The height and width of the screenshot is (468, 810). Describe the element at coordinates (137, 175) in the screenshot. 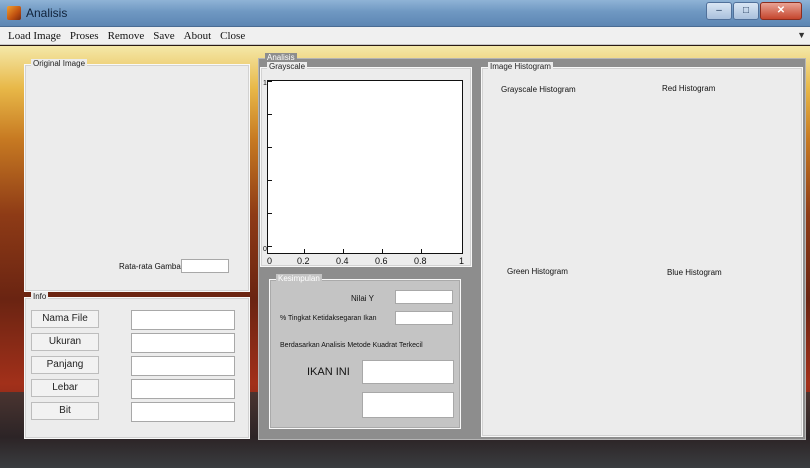

I see `original-image-panel: Original Image Rata-rata Gambar` at that location.